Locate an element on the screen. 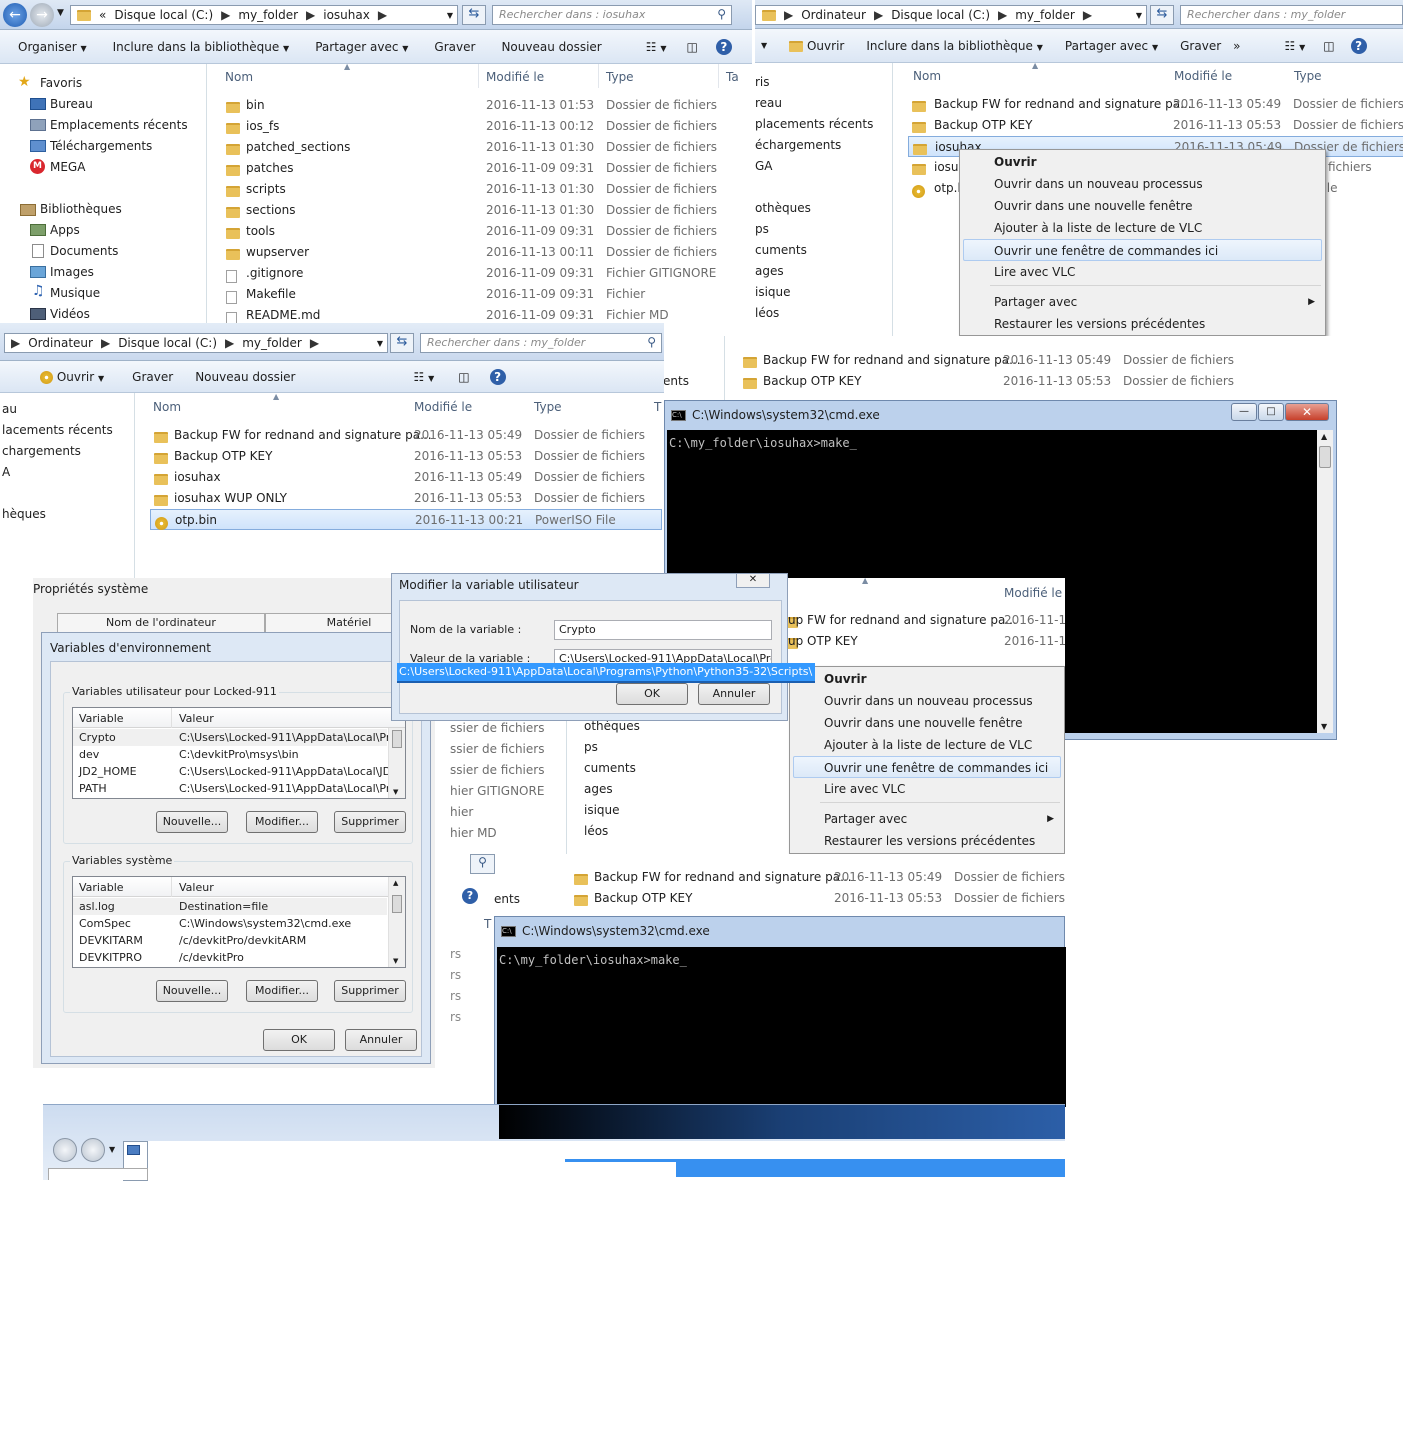 This screenshot has width=1403, height=1440. column-header-variable: Variable is located at coordinates (101, 718).